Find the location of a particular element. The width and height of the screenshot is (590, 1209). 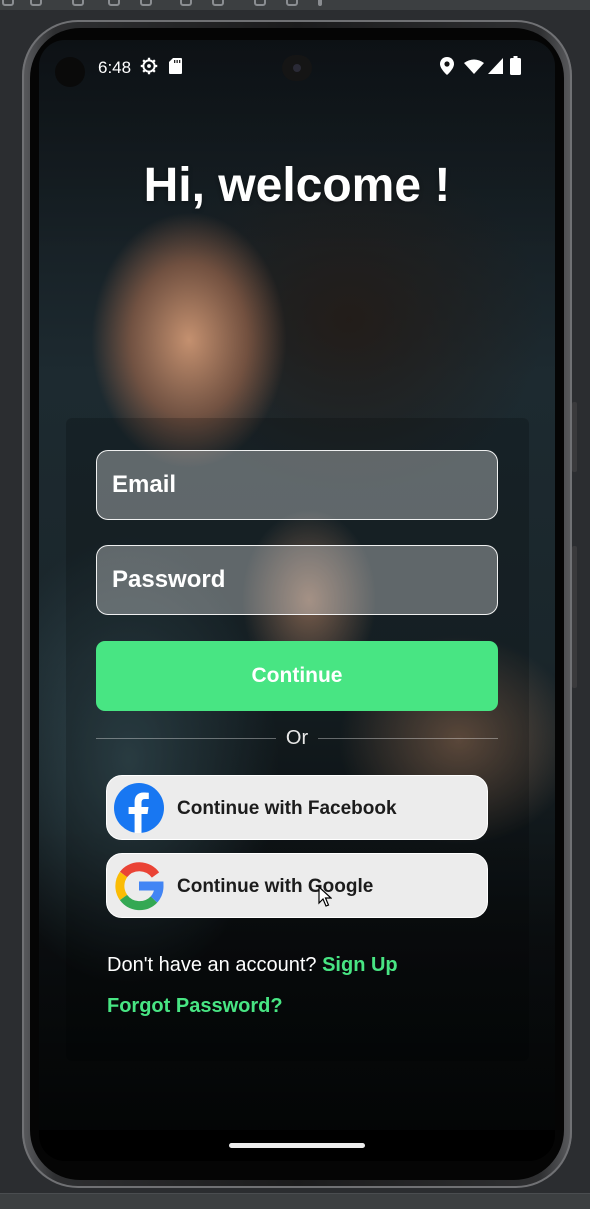

camera-dot is located at coordinates (70, 72).